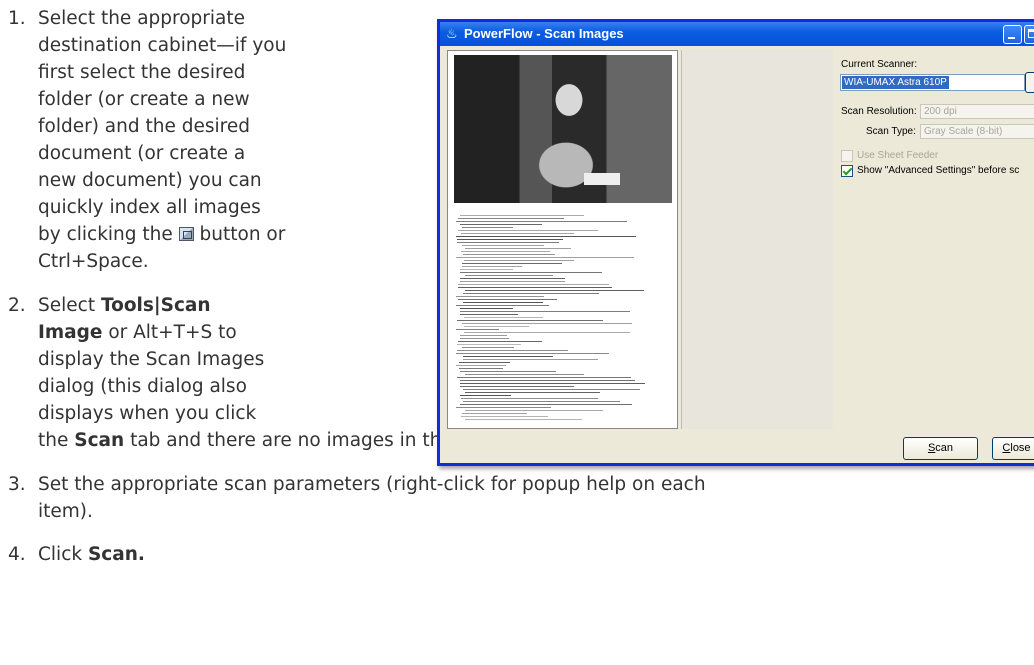 The image size is (1034, 665). I want to click on scan-resolution-label: Scan Resolution:, so click(879, 111).